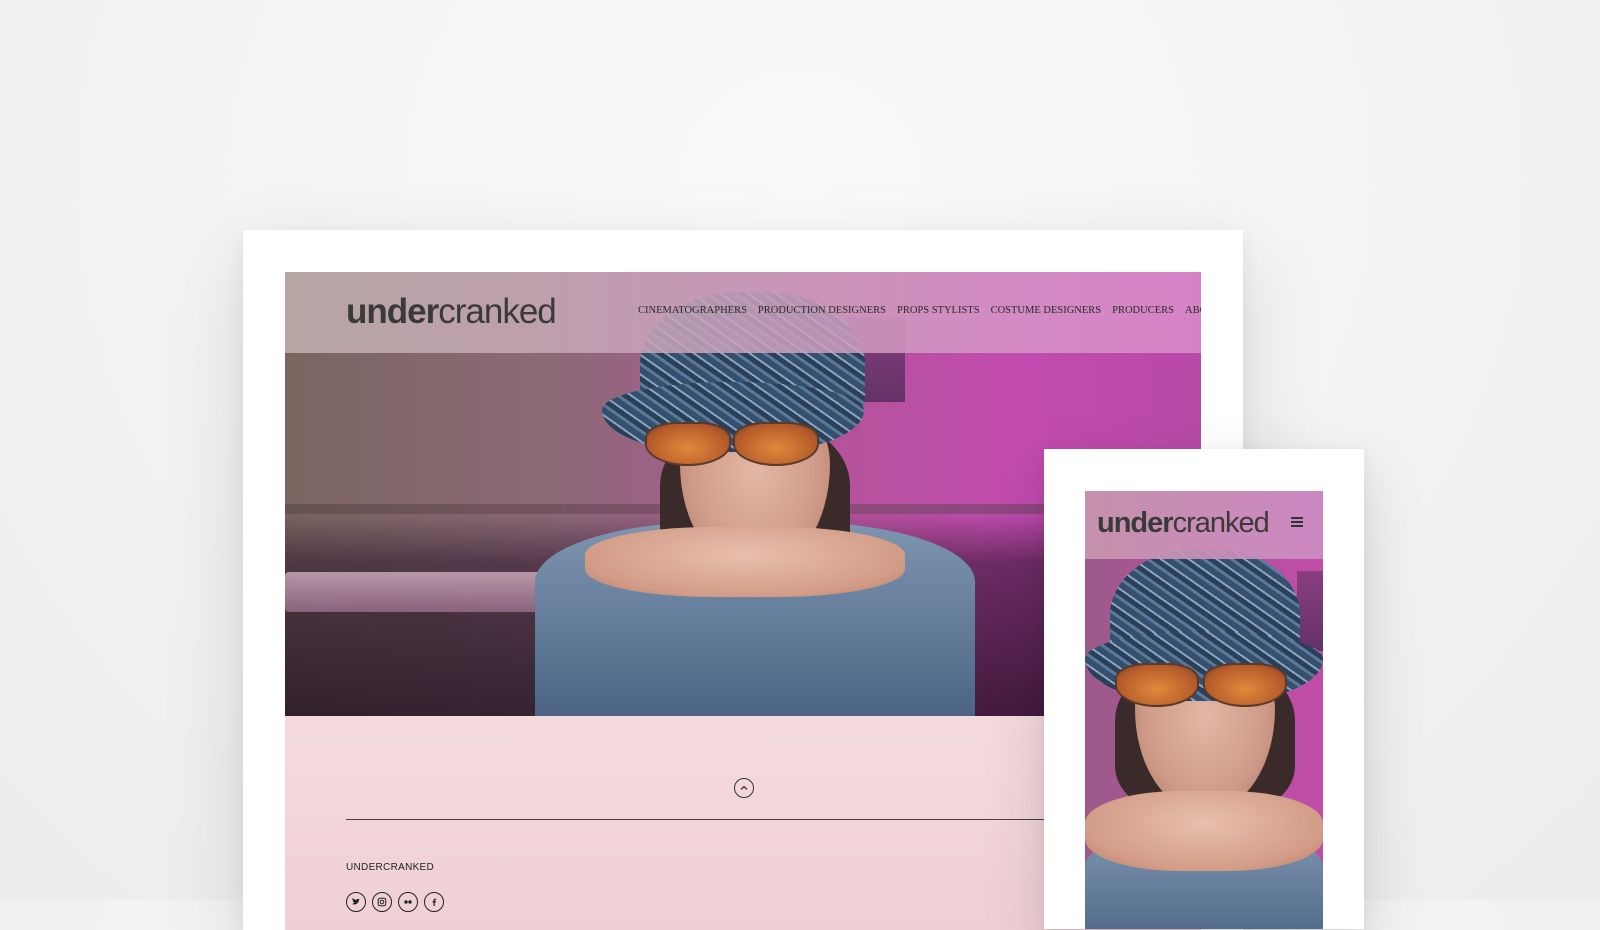  Describe the element at coordinates (1046, 310) in the screenshot. I see `nav-item-costume-designers: COSTUME DESIGNERS` at that location.